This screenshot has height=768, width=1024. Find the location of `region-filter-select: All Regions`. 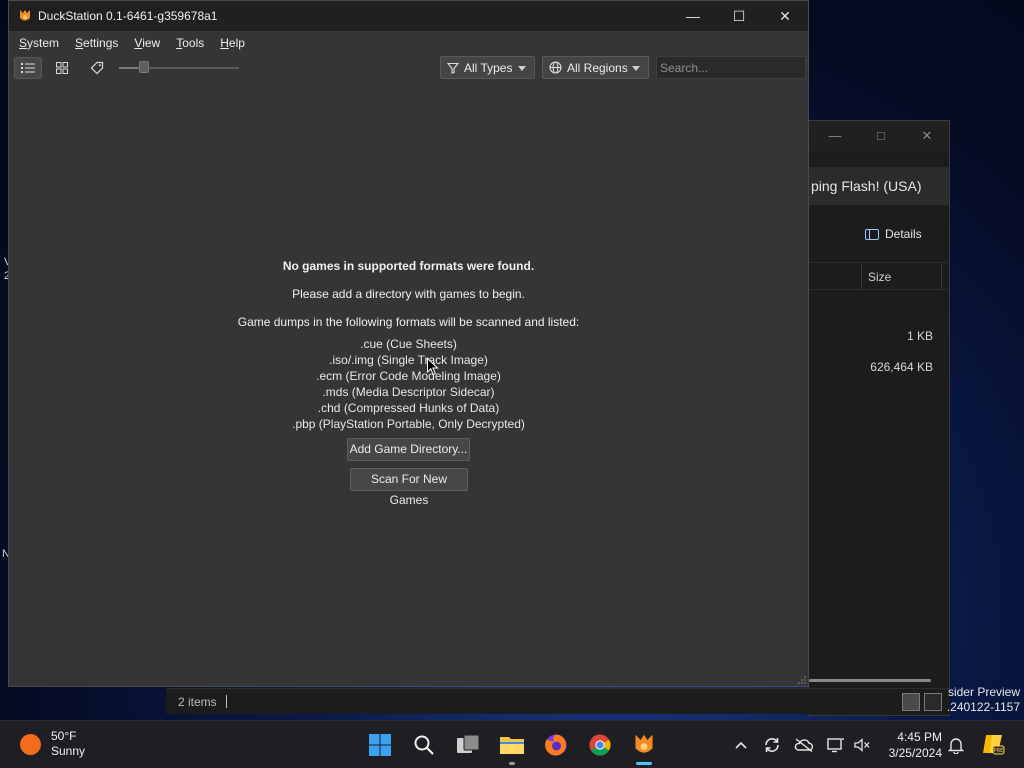

region-filter-select: All Regions is located at coordinates (595, 67).